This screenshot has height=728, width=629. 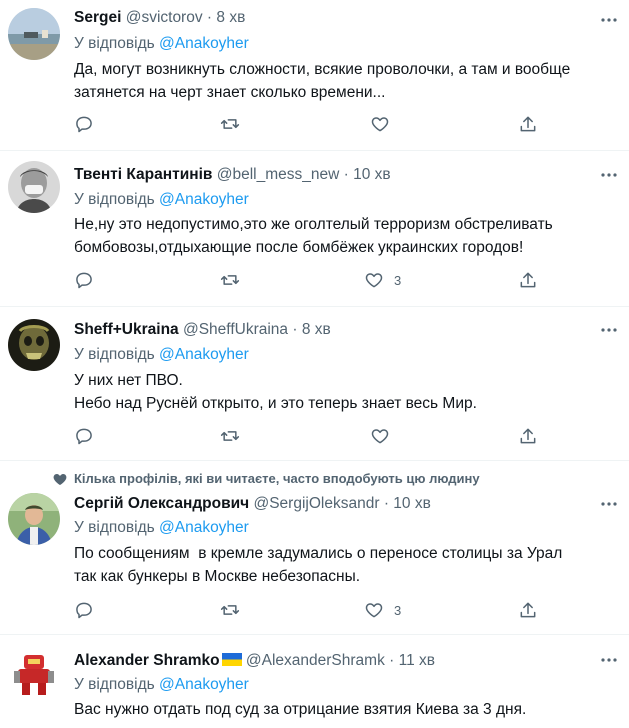 I want to click on author-name: Sergei, so click(x=97, y=17).